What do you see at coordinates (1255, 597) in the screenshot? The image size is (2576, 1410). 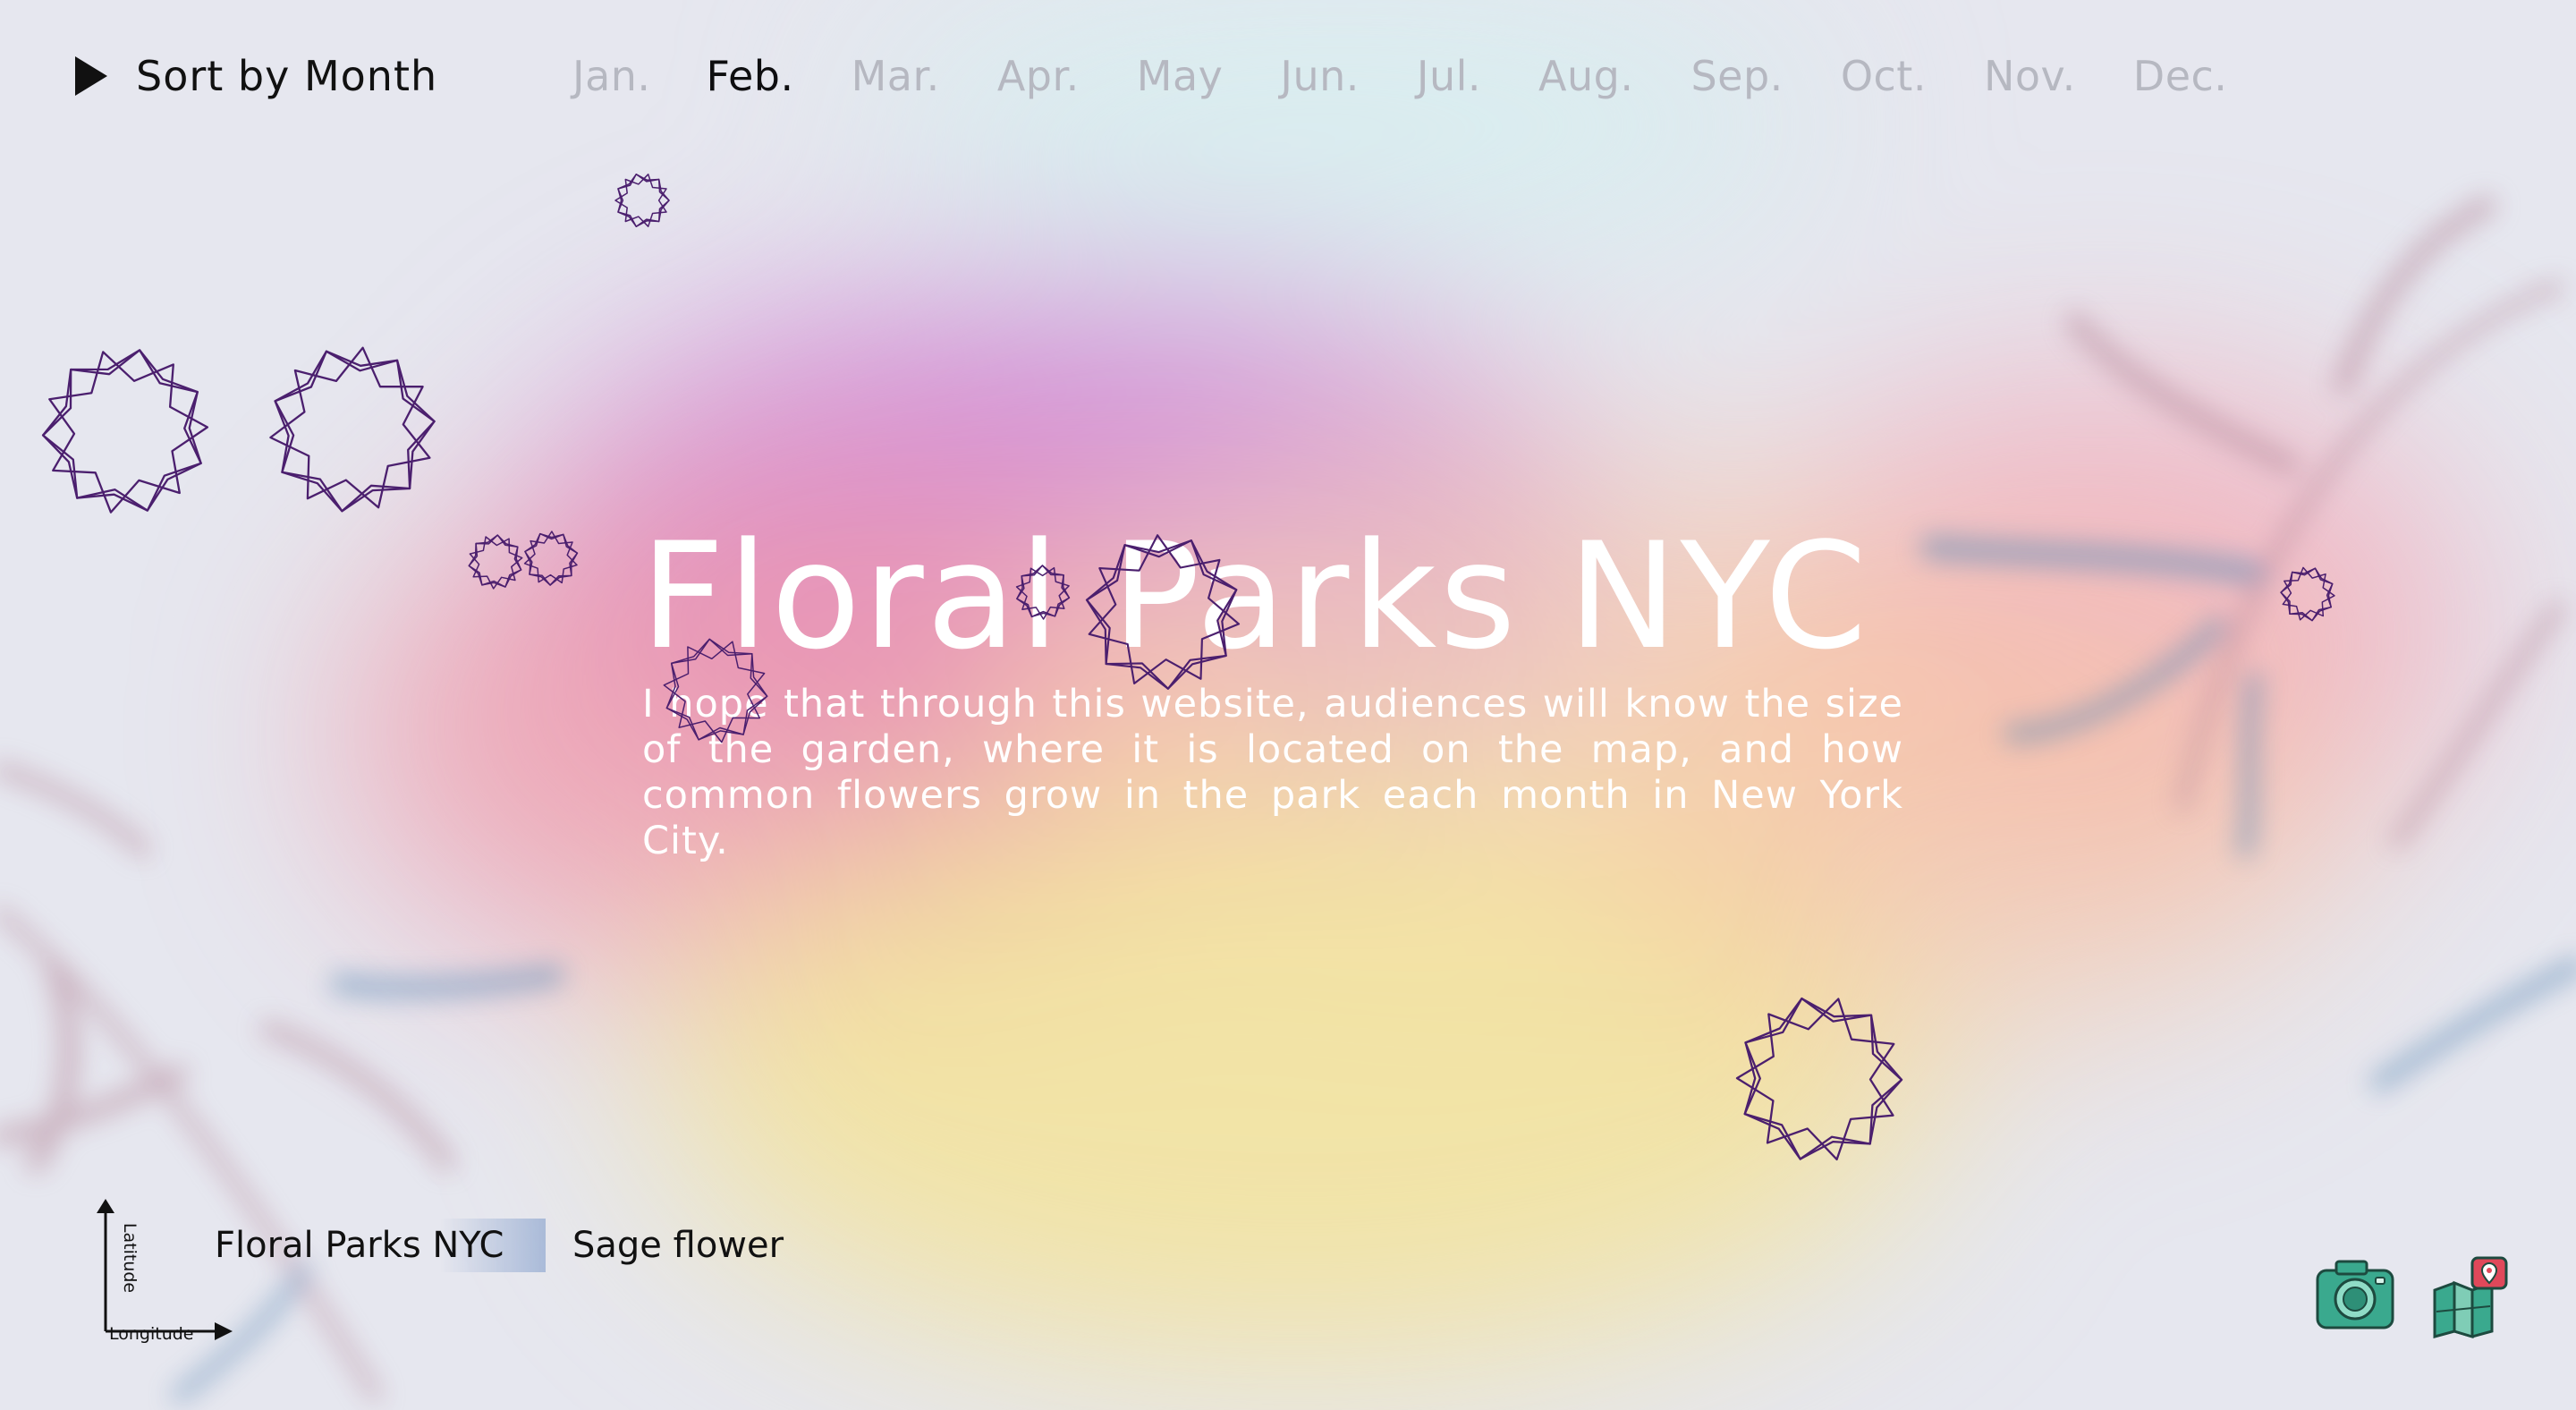 I see `page-title: Floral Parks NYC` at bounding box center [1255, 597].